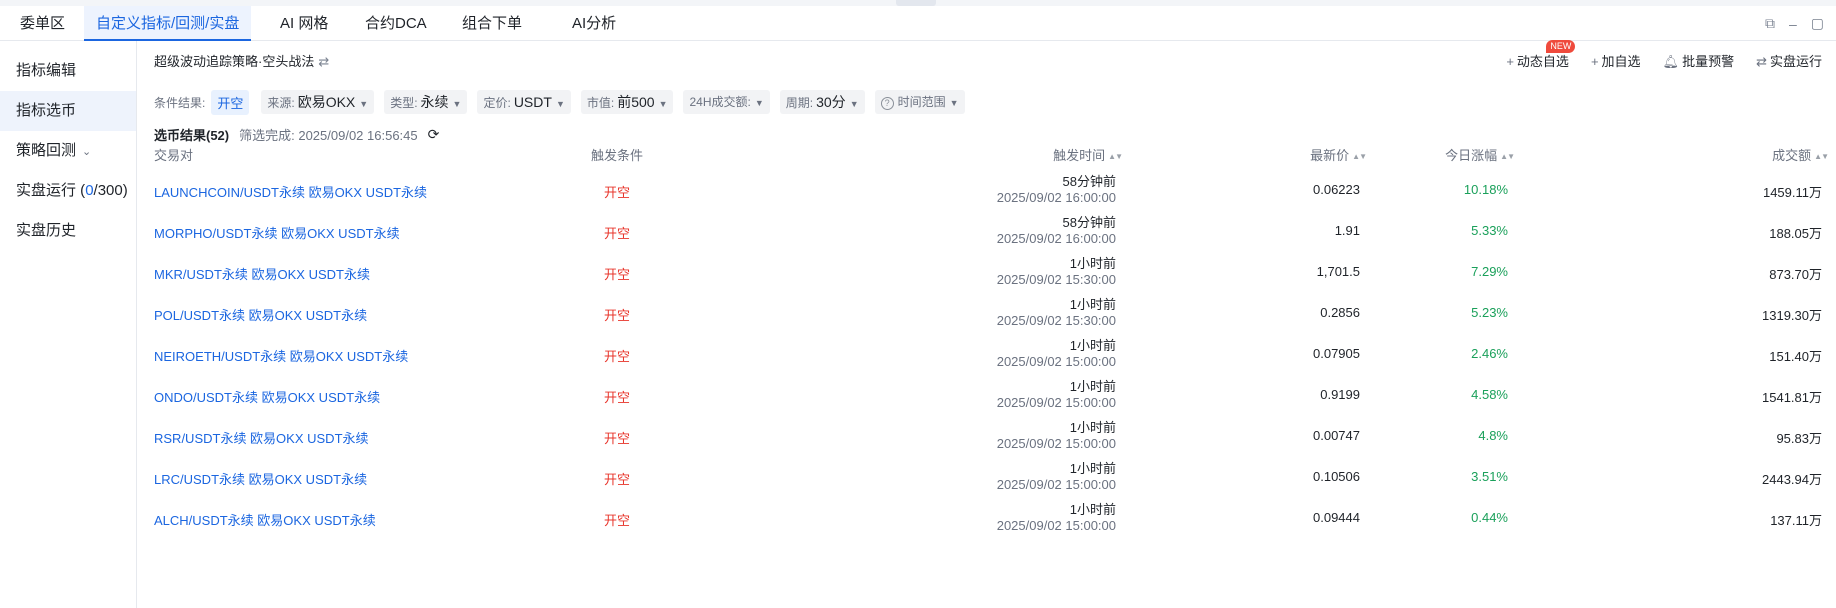  What do you see at coordinates (260, 478) in the screenshot?
I see `pair-link: LRC/USDT永续 欧易OKX USDT永续` at bounding box center [260, 478].